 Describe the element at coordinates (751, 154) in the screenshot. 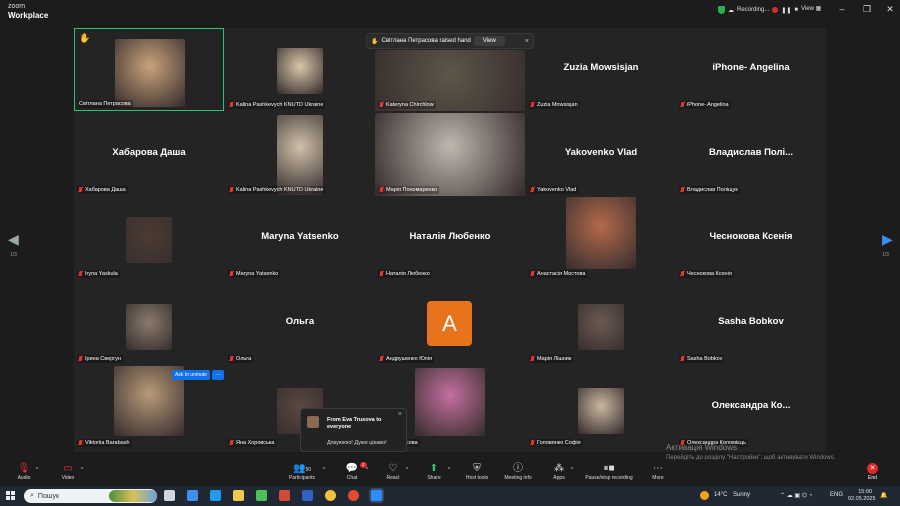

I see `participant-tile: Владислав Полі... Владислав Поліщук` at that location.